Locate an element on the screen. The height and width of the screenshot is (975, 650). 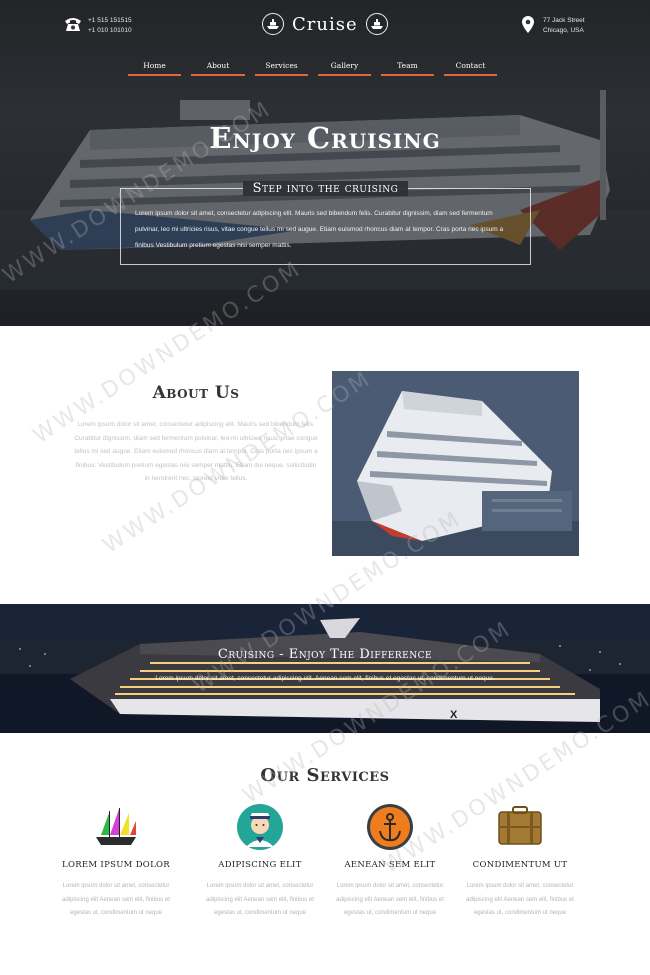
banner-section: X is located at coordinates (325, 668).